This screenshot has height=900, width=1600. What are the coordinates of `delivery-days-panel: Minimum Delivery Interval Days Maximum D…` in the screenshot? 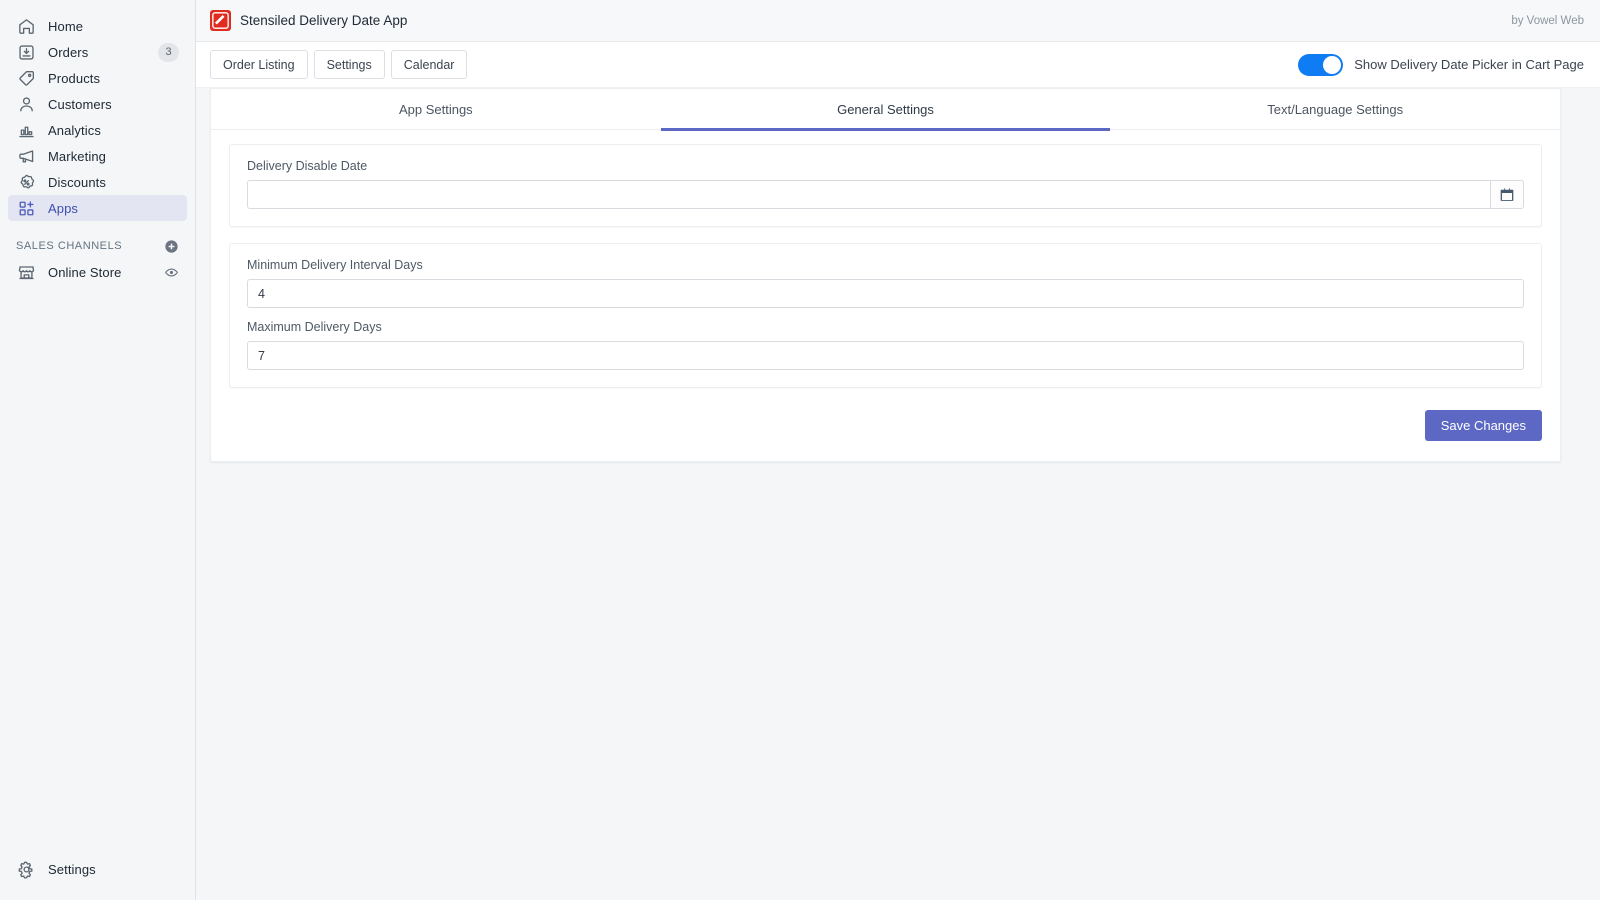 It's located at (885, 315).